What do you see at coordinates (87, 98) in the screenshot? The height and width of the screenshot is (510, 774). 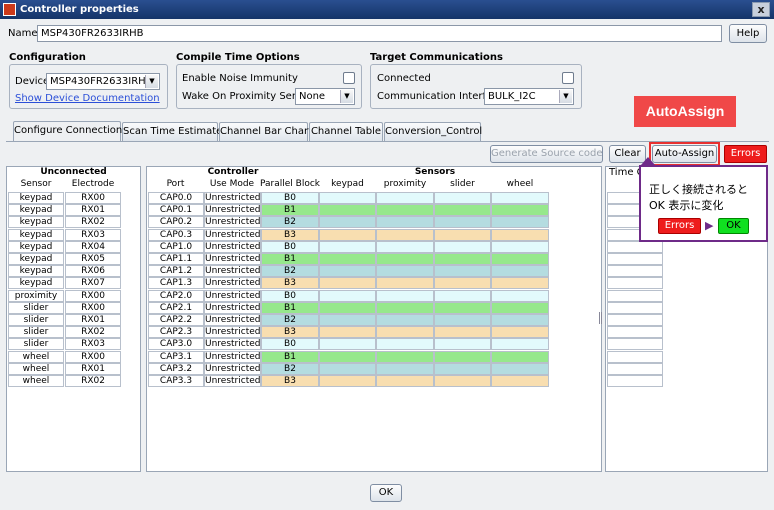 I see `show-device-documentation-link: Show Device Documentation` at bounding box center [87, 98].